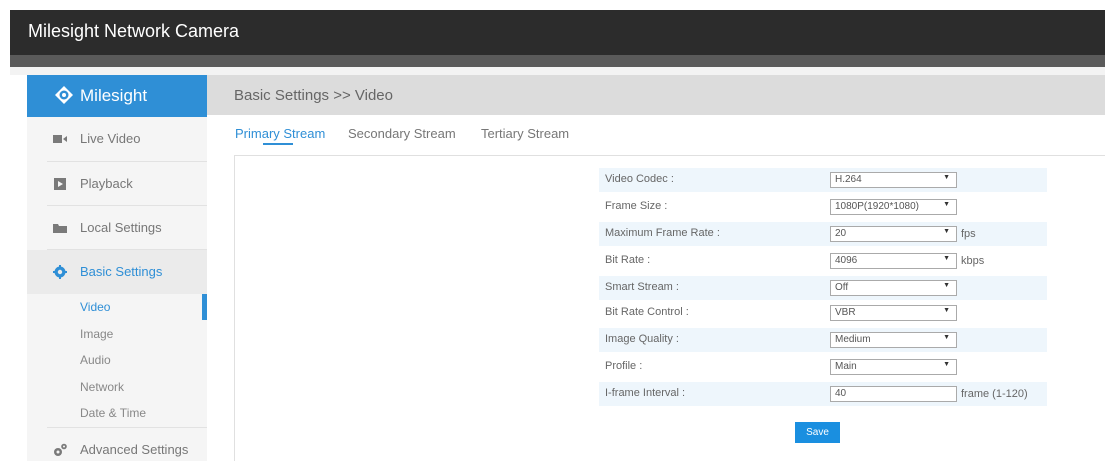 Image resolution: width=1105 pixels, height=461 pixels. What do you see at coordinates (557, 71) in the screenshot?
I see `title-gap` at bounding box center [557, 71].